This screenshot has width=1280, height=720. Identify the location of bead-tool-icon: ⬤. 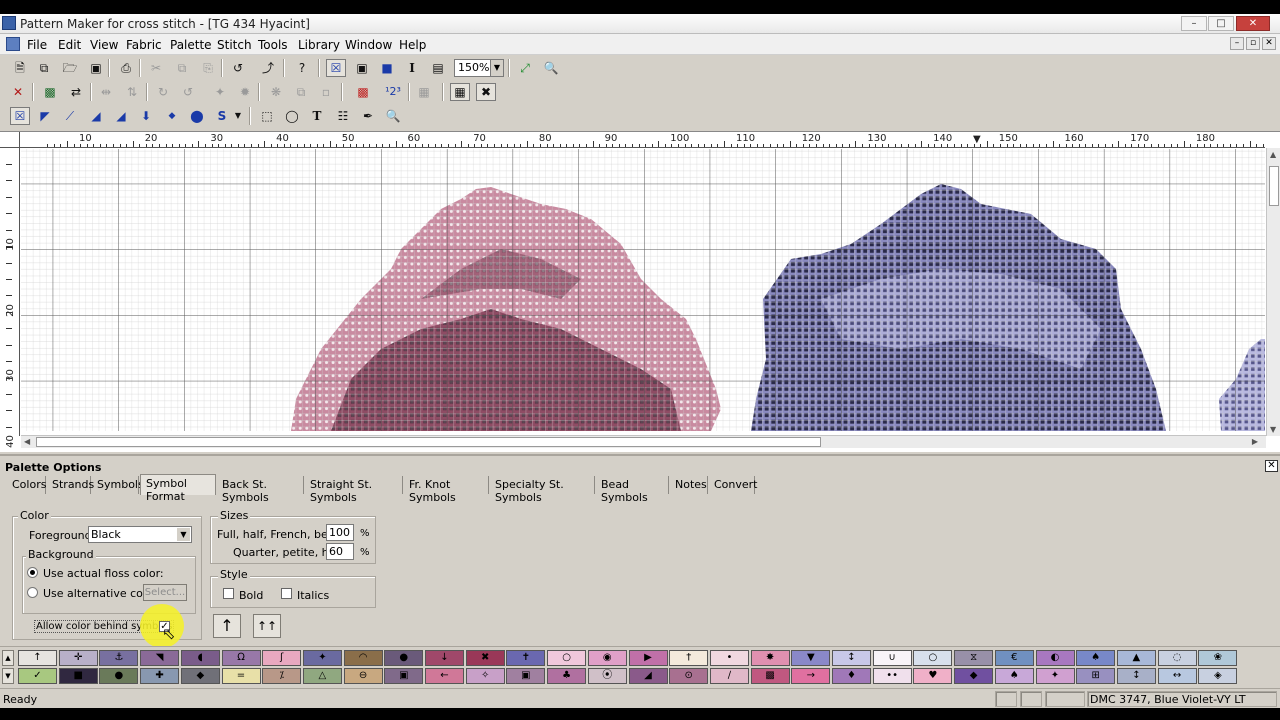
(197, 116).